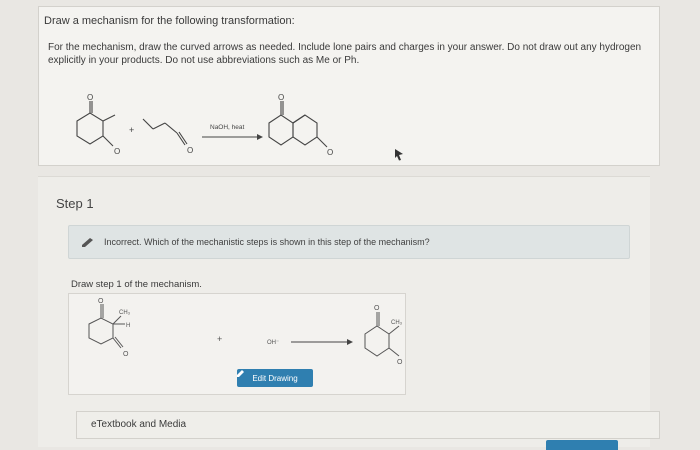 The height and width of the screenshot is (450, 700). Describe the element at coordinates (101, 301) in the screenshot. I see `step-o-label: O` at that location.